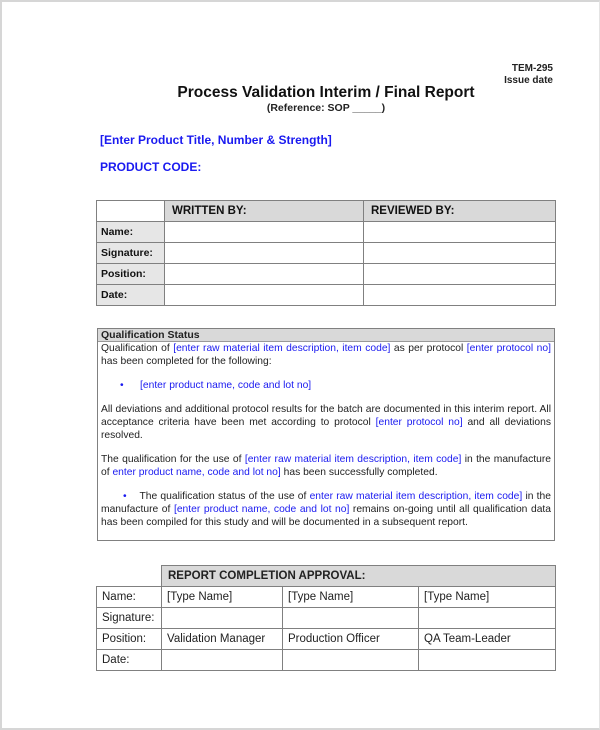 Image resolution: width=600 pixels, height=730 pixels. Describe the element at coordinates (326, 385) in the screenshot. I see `bullet-item: • [enter product name, code and lot no]` at that location.